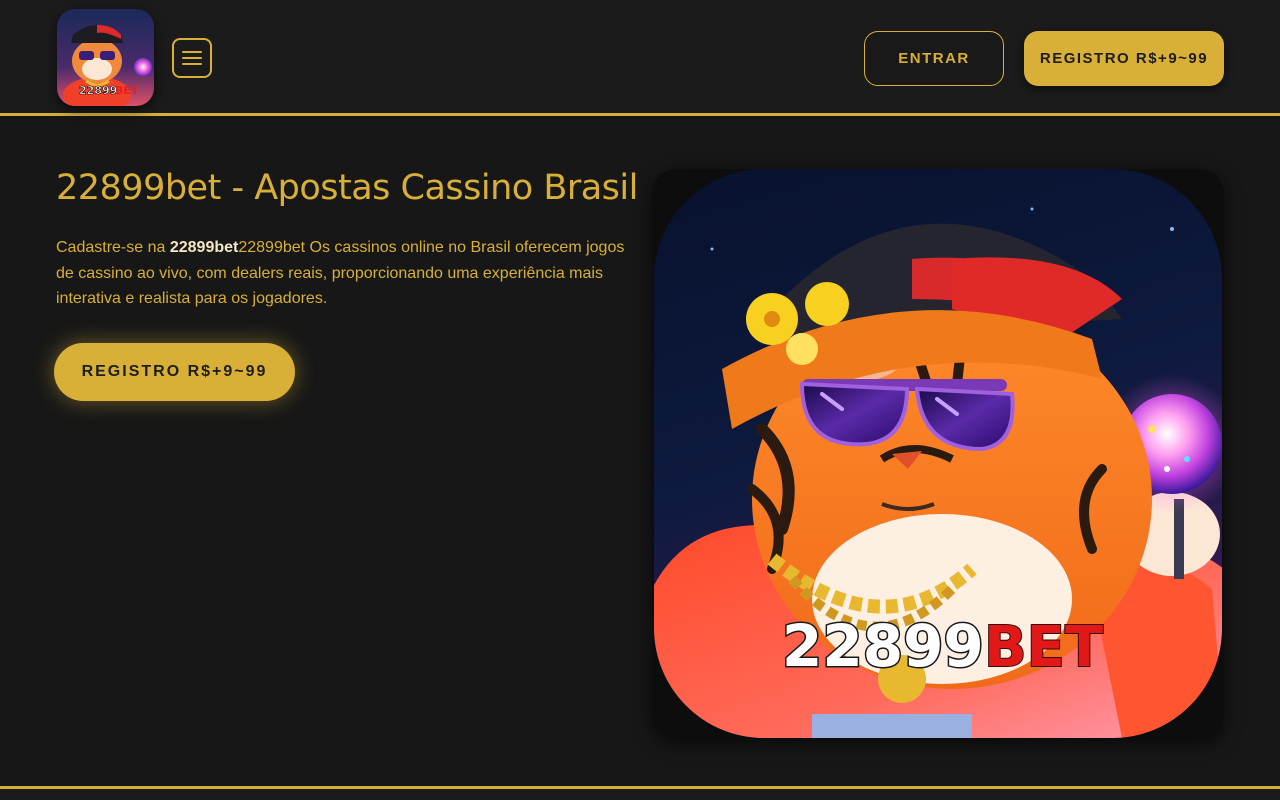 The image size is (1280, 800). What do you see at coordinates (640, 58) in the screenshot?
I see `site-header: 22899 BET ENTRAR REGISTRO R$+9~99` at bounding box center [640, 58].